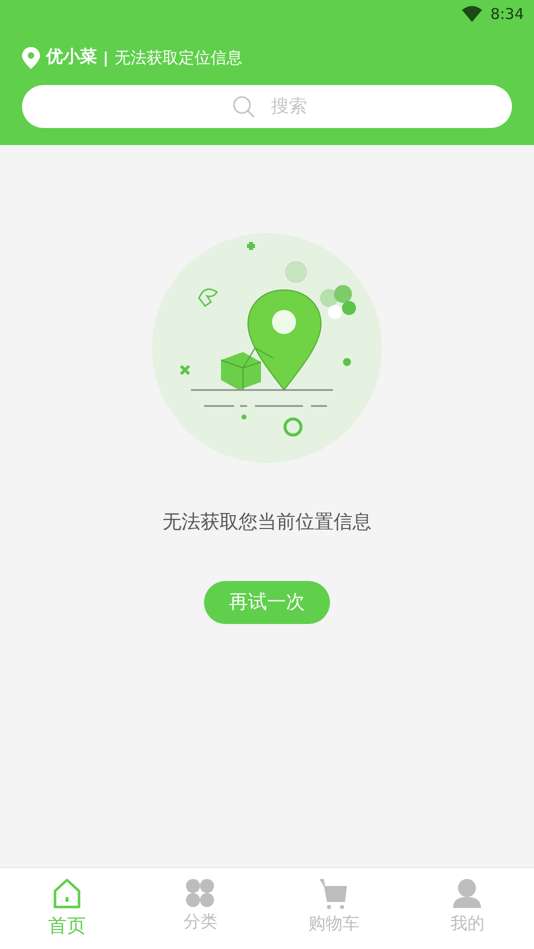 Image resolution: width=534 pixels, height=949 pixels. Describe the element at coordinates (71, 57) in the screenshot. I see `app-name: 优小菜` at that location.